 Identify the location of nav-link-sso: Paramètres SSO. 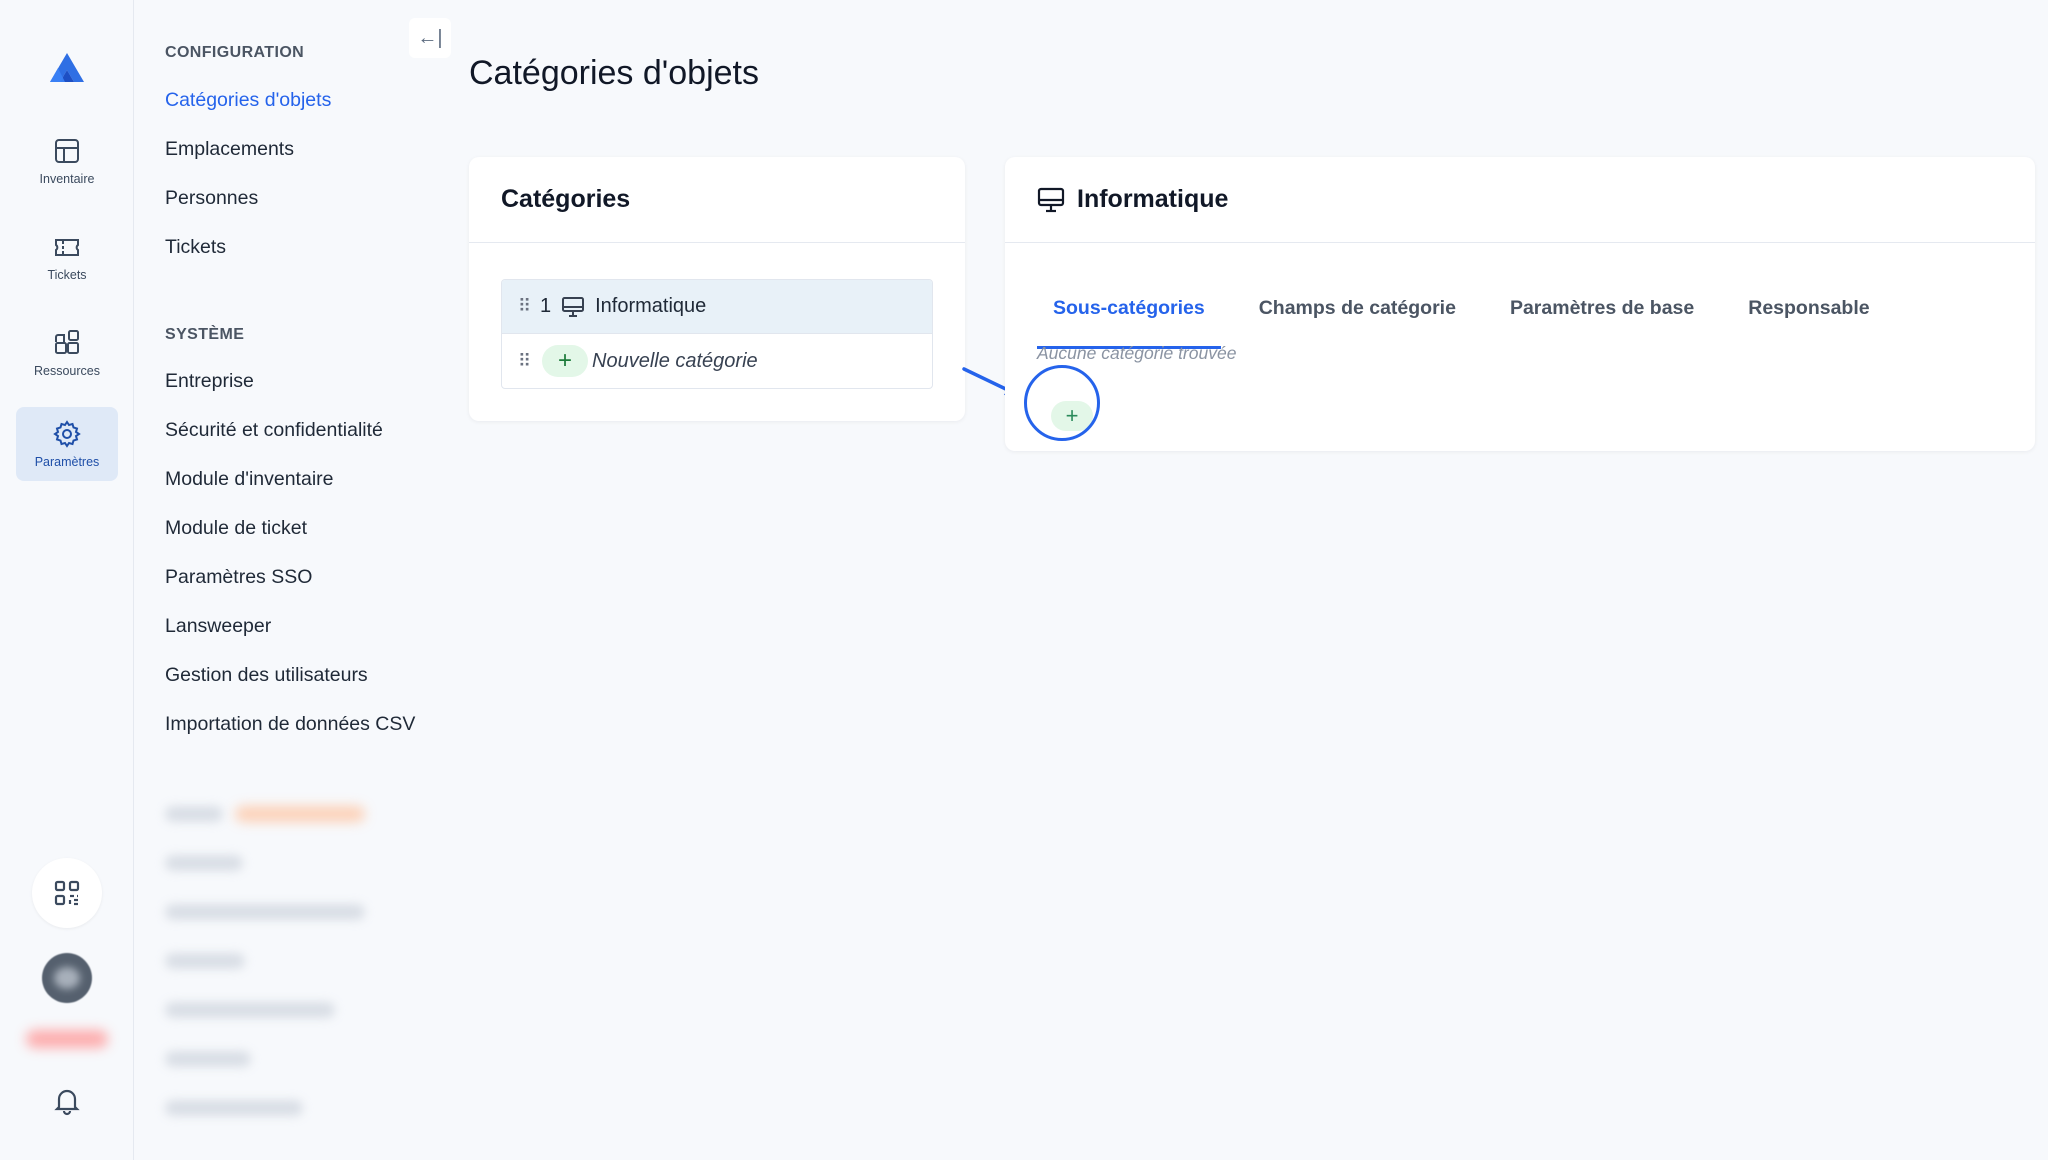
(238, 577).